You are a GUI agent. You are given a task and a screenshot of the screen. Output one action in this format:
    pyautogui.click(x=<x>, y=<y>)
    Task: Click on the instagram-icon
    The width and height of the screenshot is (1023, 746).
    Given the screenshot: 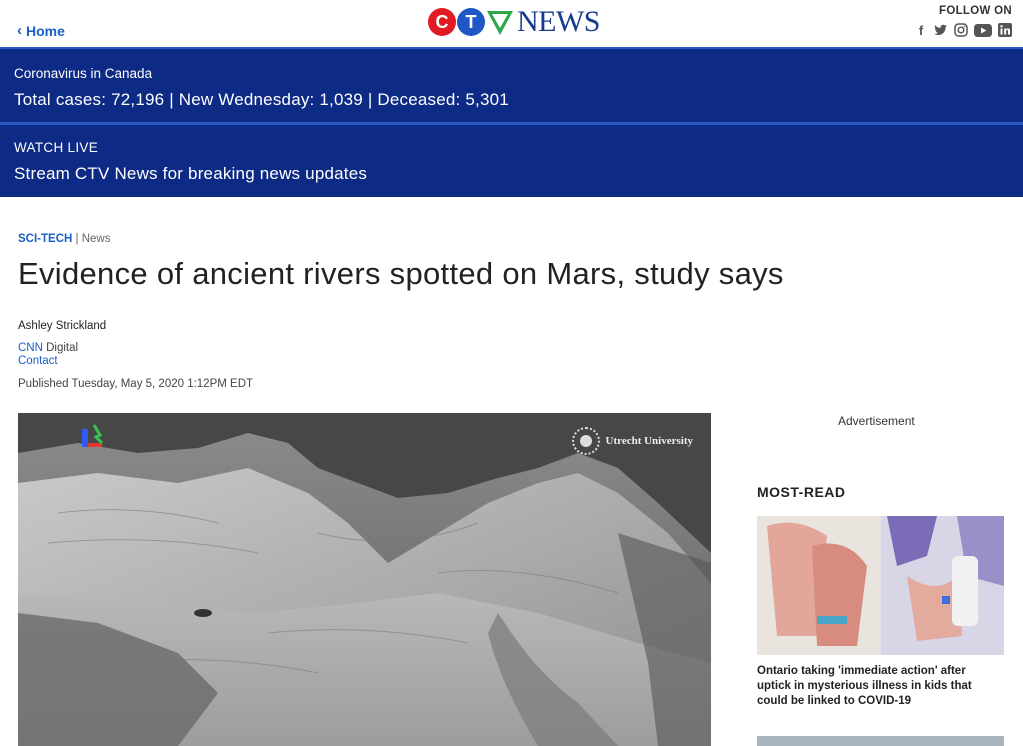 What is the action you would take?
    pyautogui.click(x=961, y=30)
    